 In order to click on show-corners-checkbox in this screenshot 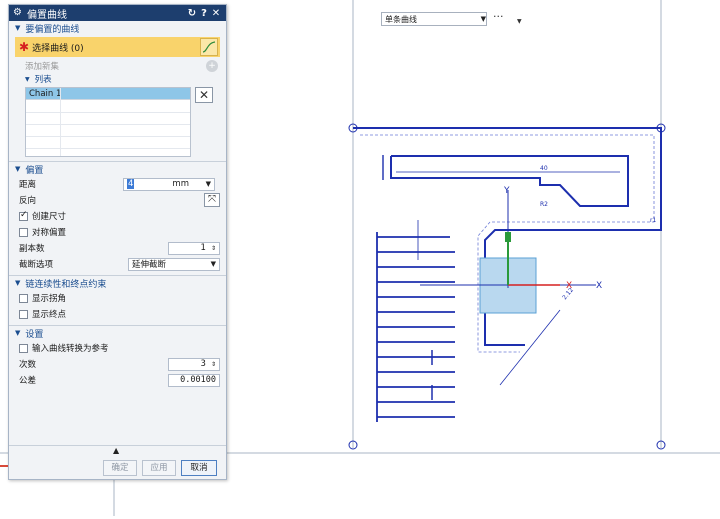, I will do `click(23, 298)`.